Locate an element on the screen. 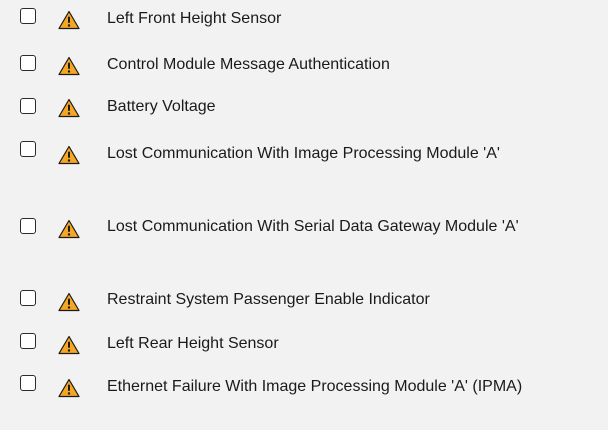  item-label: Left Rear Height Sensor is located at coordinates (193, 343).